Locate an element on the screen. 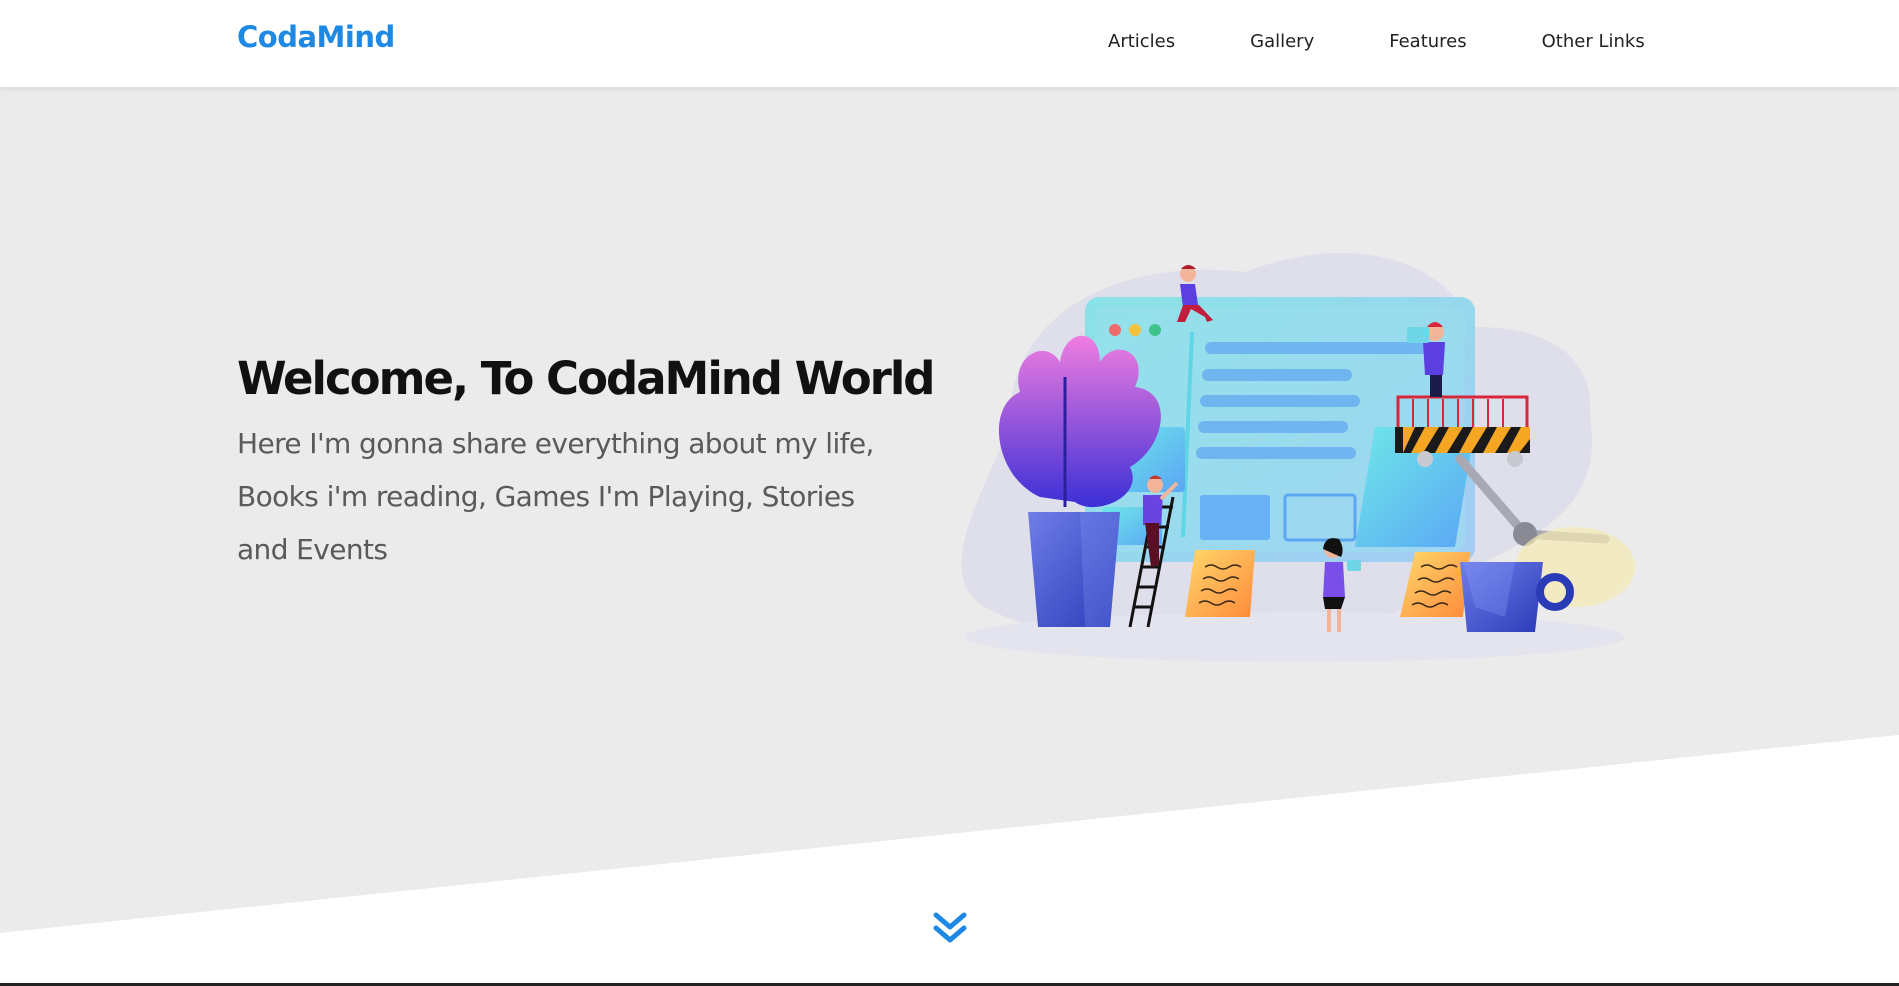 This screenshot has height=986, width=1899. nav-link-features: Features is located at coordinates (1427, 41).